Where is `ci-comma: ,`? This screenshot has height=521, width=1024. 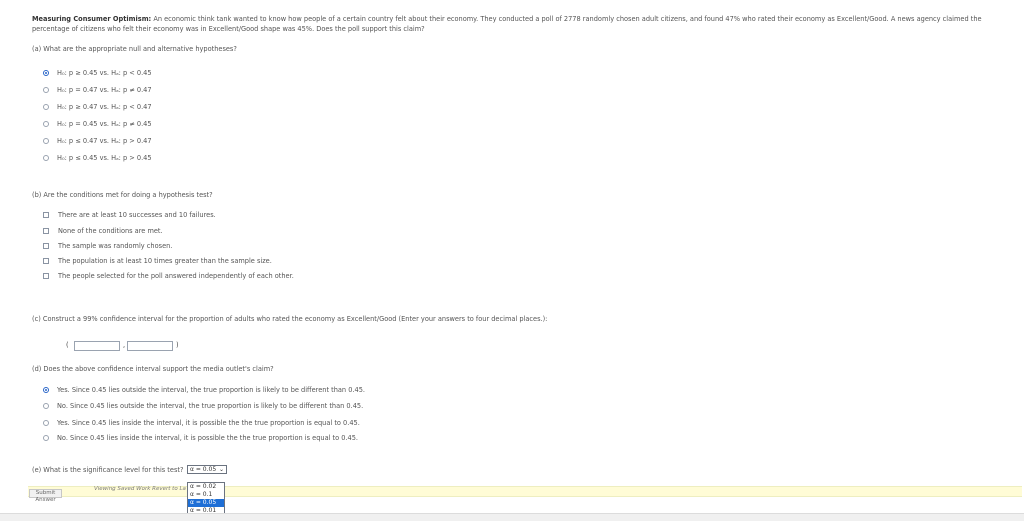
ci-comma: , is located at coordinates (124, 345).